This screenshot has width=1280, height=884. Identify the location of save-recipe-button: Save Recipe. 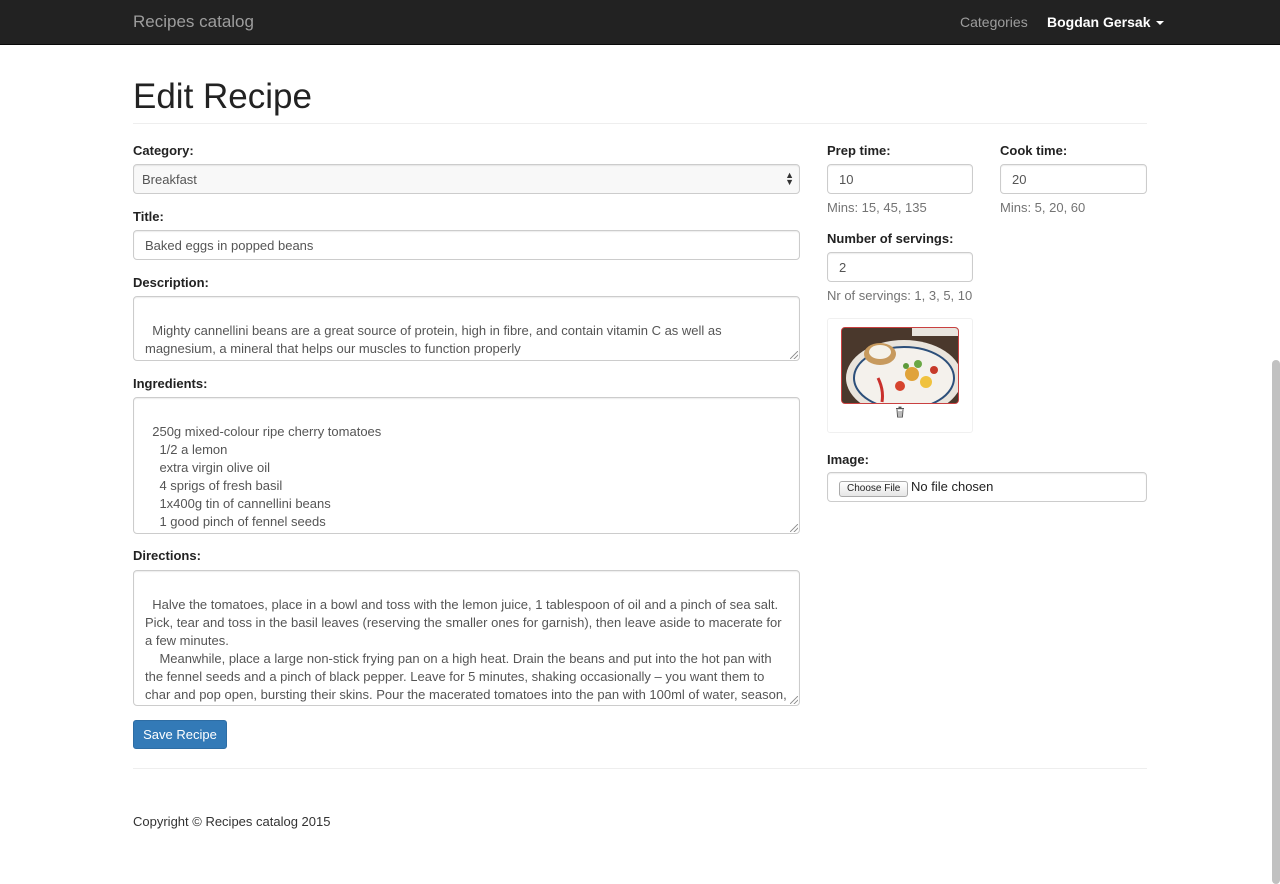
(180, 734).